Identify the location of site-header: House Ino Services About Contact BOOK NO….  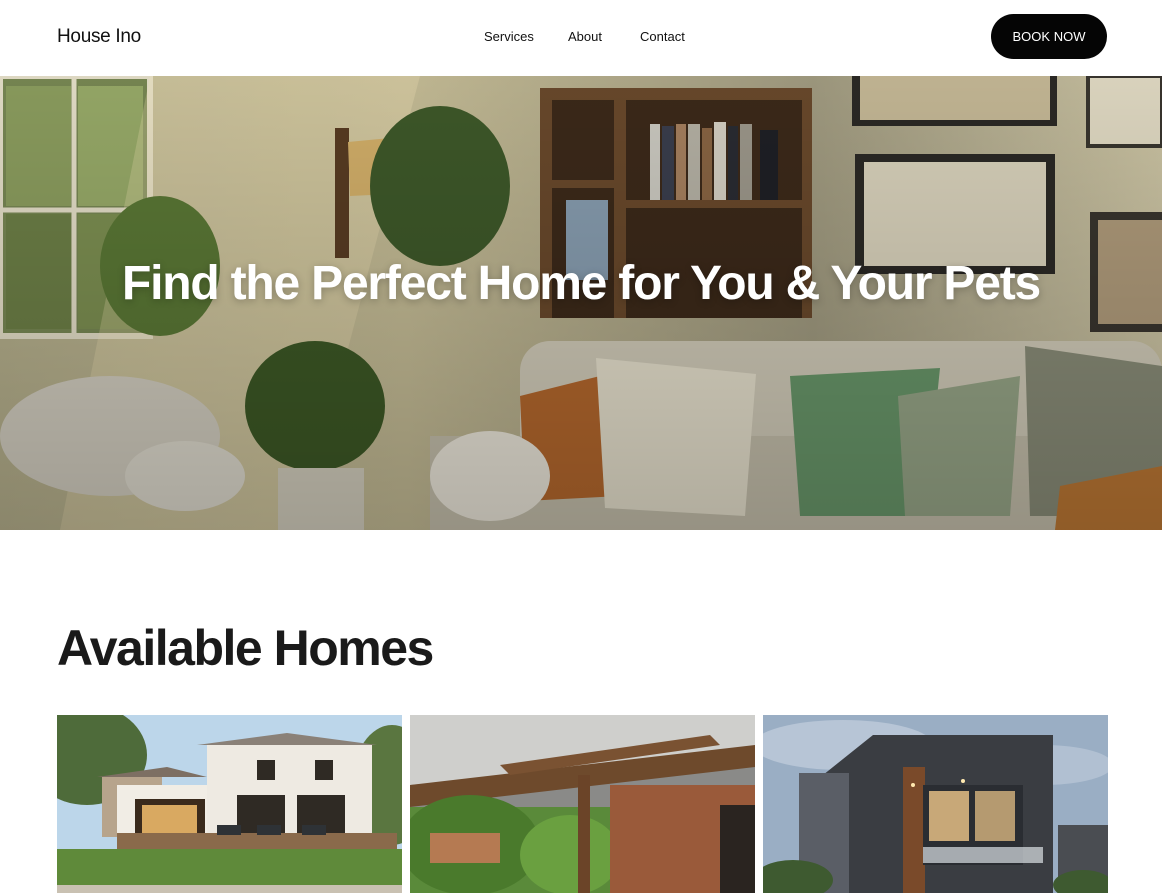
(581, 38).